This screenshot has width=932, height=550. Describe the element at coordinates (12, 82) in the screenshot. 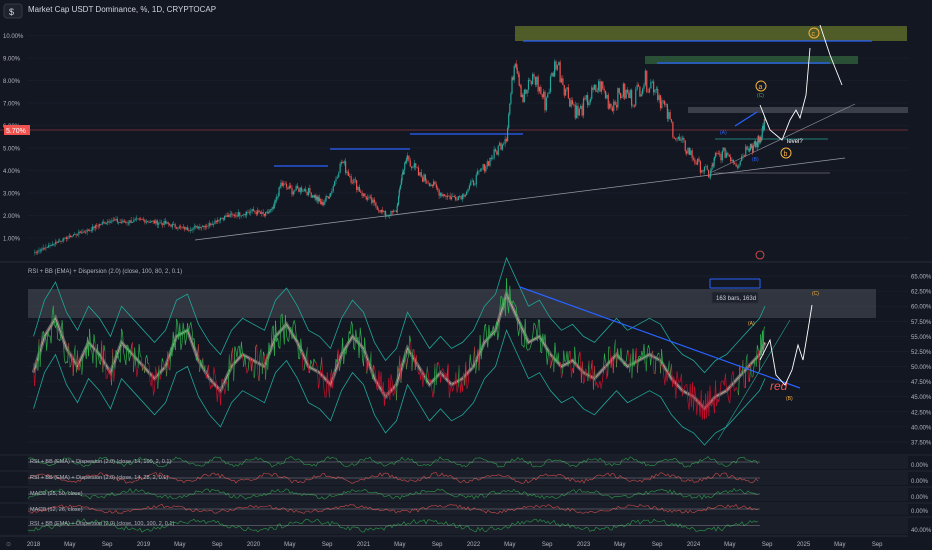

I see `price-tick-label: 8.00%` at that location.